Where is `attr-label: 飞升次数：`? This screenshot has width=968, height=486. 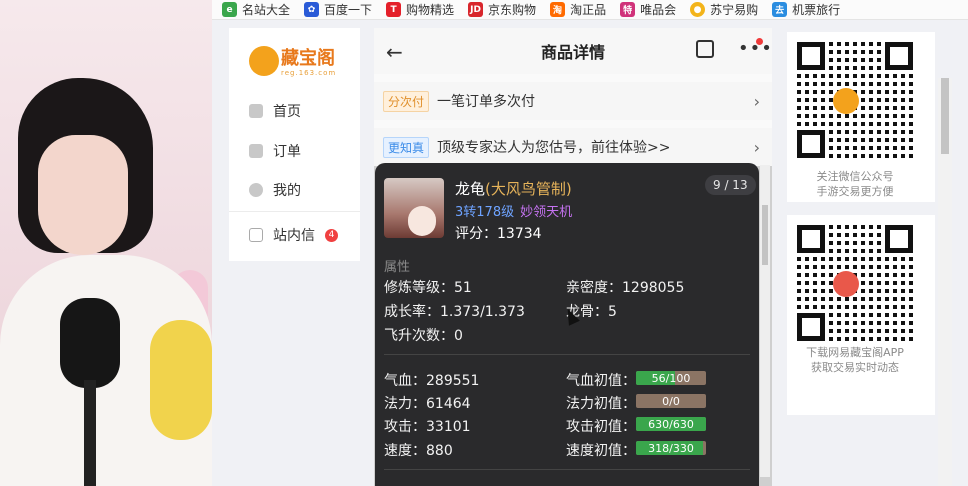 attr-label: 飞升次数： is located at coordinates (419, 336).